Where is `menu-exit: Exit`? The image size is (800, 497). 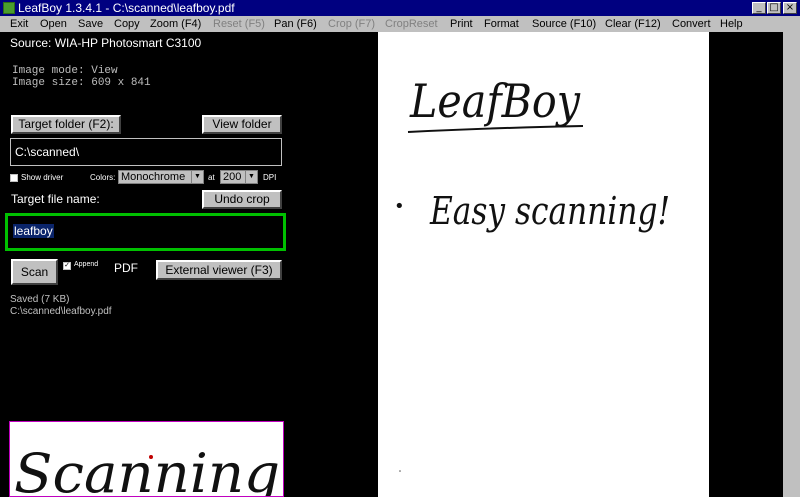
menu-exit: Exit is located at coordinates (19, 24).